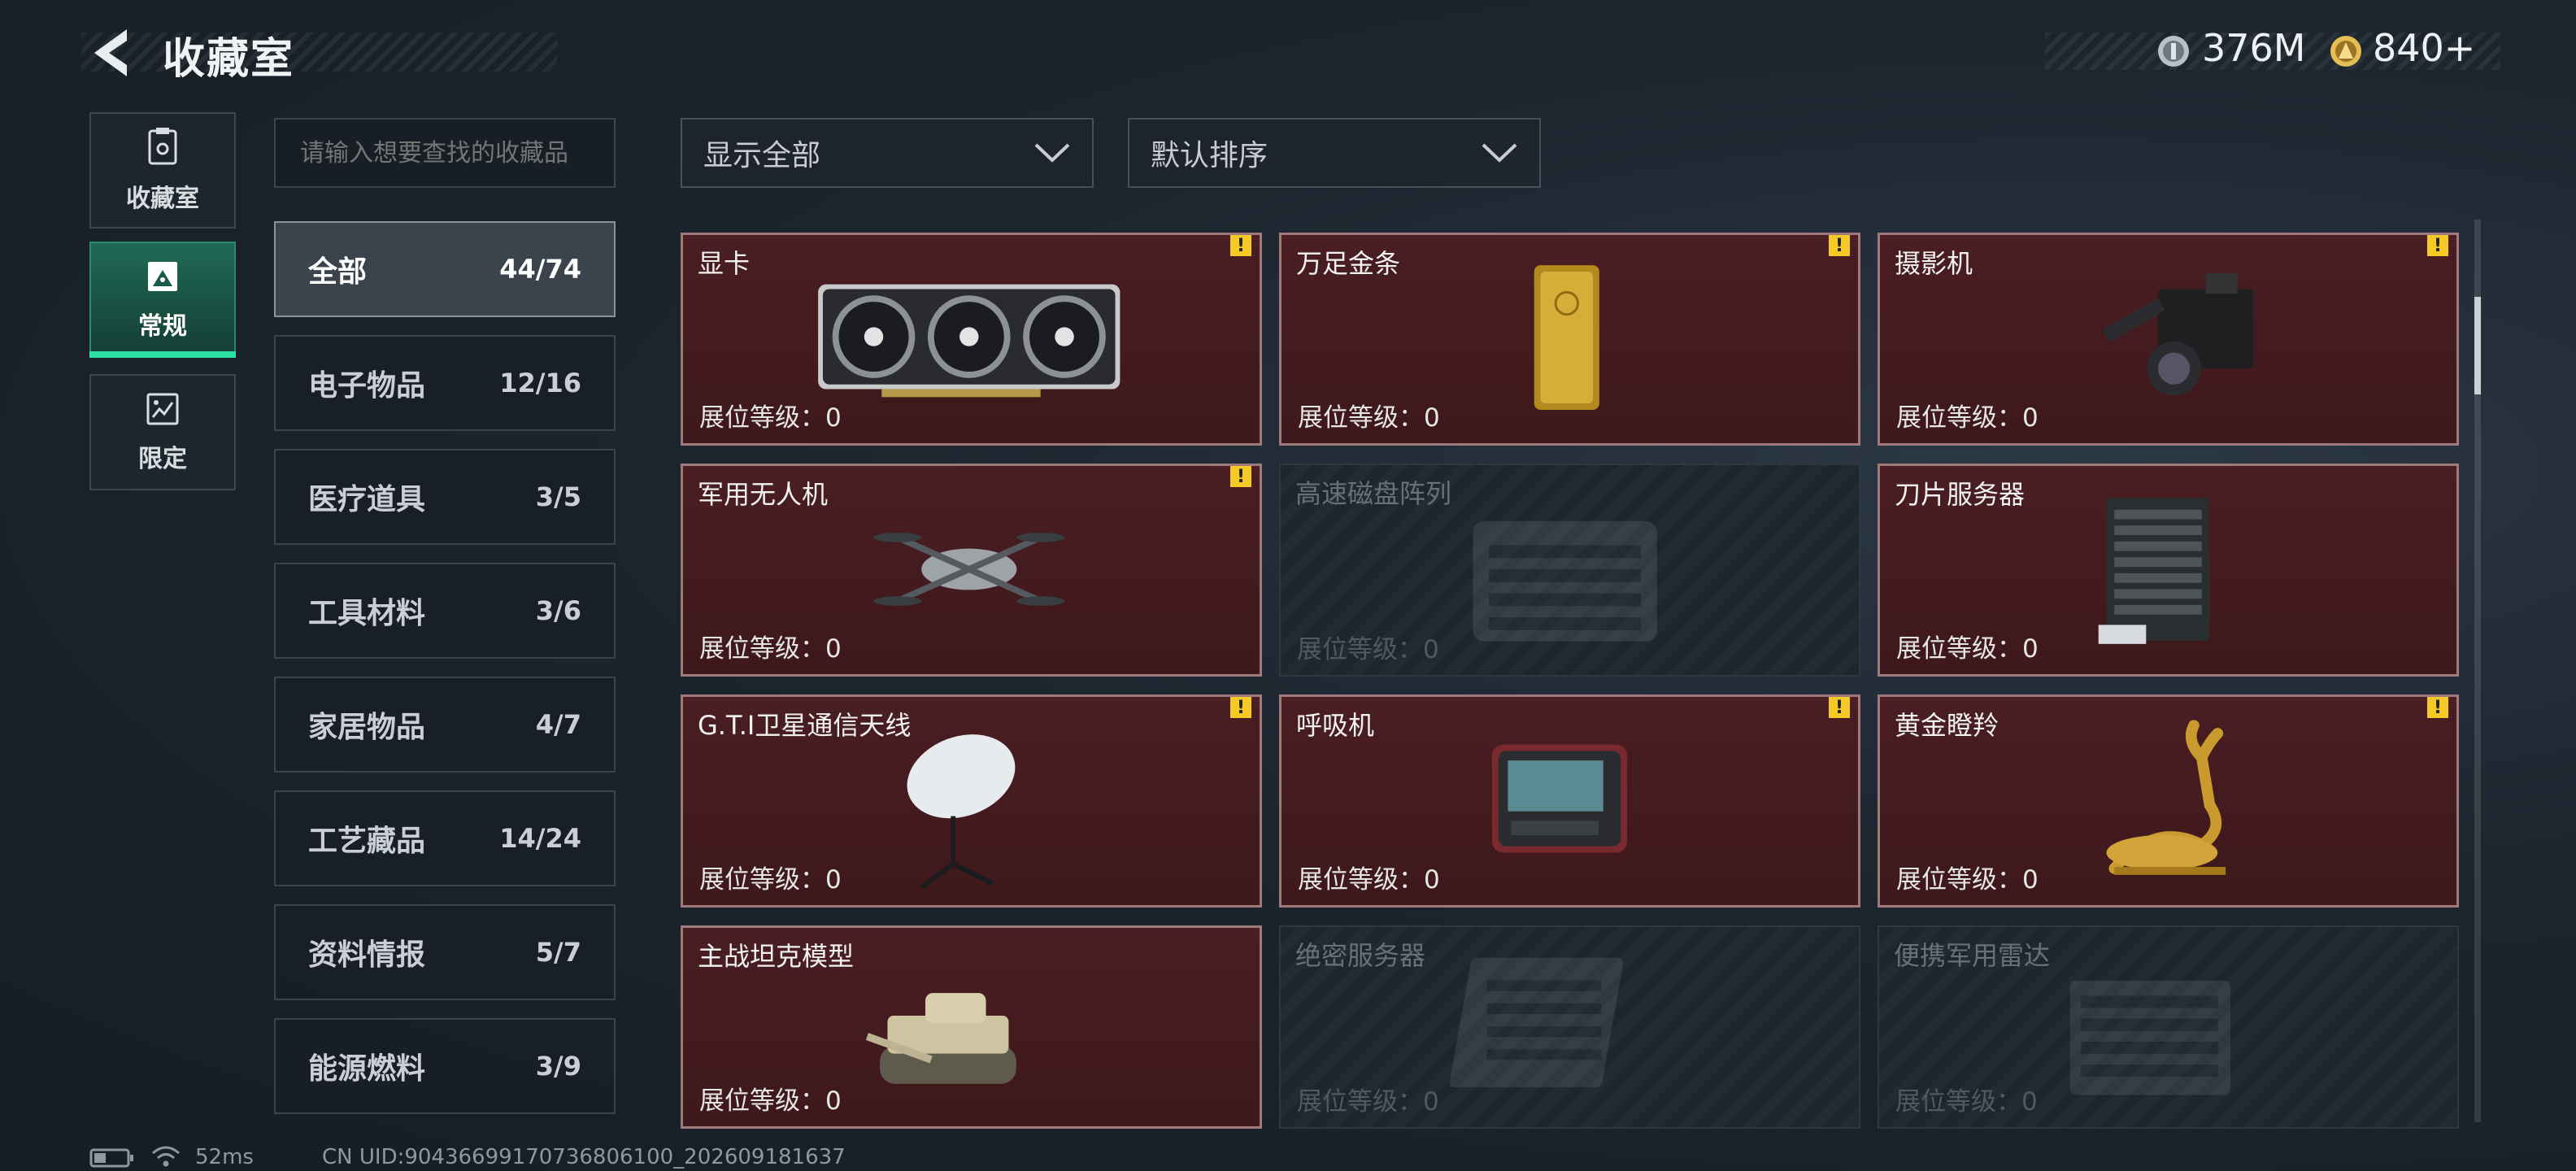 The image size is (2576, 1171). Describe the element at coordinates (764, 494) in the screenshot. I see `item-name: 军用无人机` at that location.